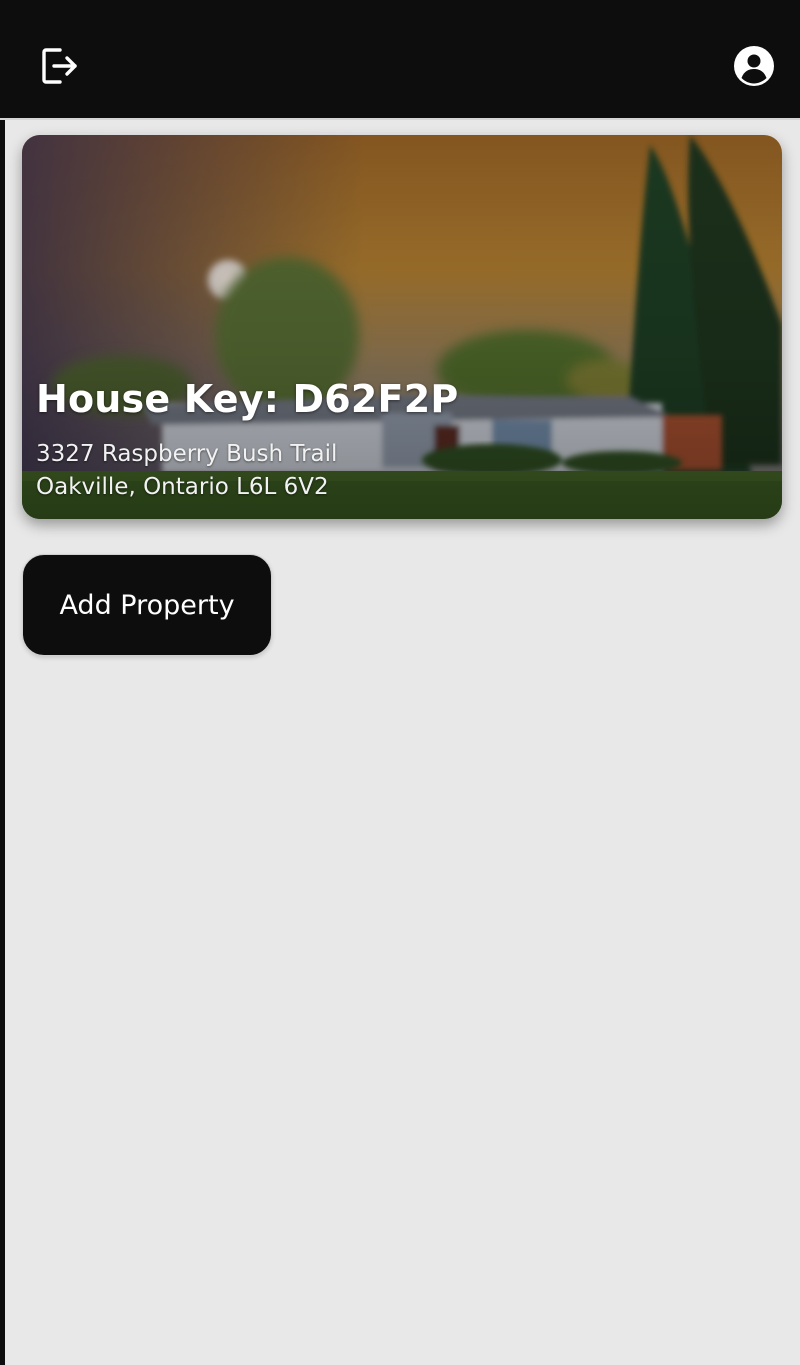 The image size is (800, 1365). I want to click on logout-icon, so click(59, 66).